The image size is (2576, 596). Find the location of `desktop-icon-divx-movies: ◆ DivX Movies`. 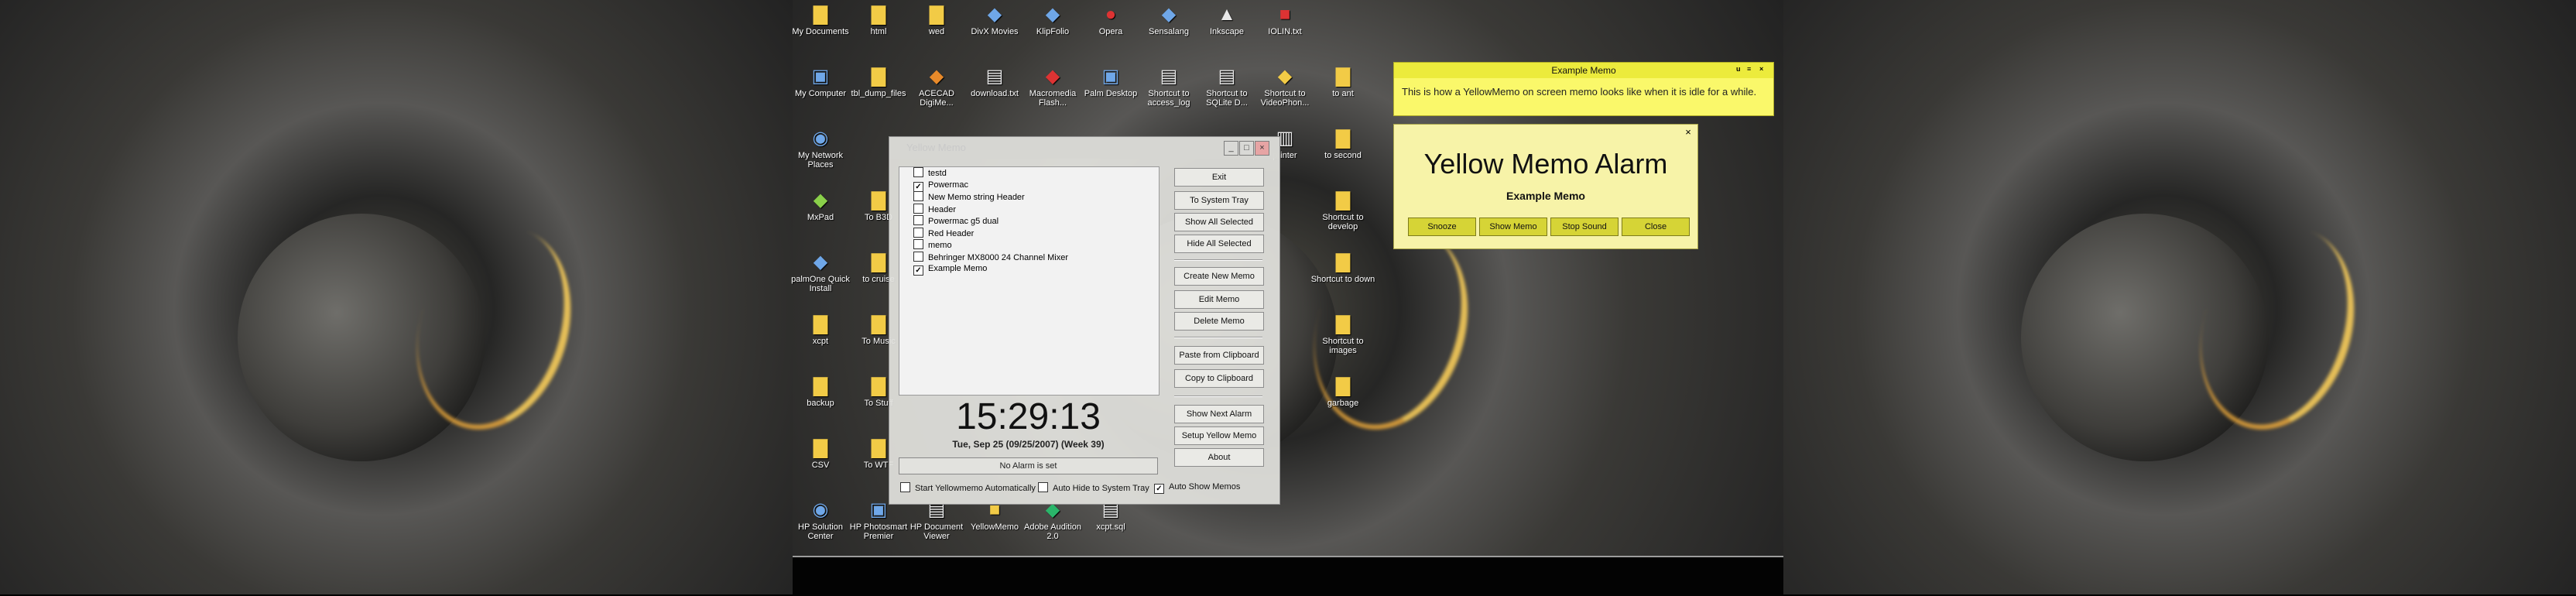

desktop-icon-divx-movies: ◆ DivX Movies is located at coordinates (995, 28).